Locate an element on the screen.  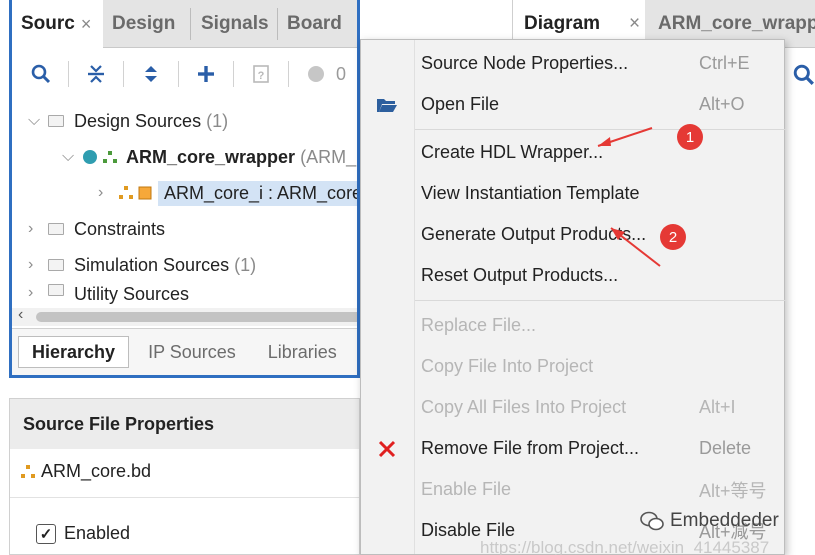
tab-design-label: Design is located at coordinates (144, 23).